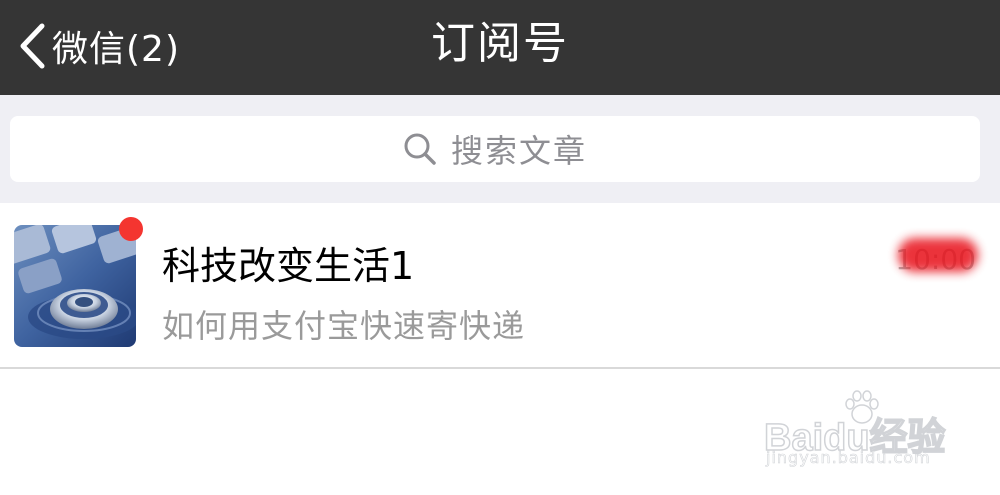 The width and height of the screenshot is (1000, 495). Describe the element at coordinates (500, 43) in the screenshot. I see `page-title: 订阅号` at that location.